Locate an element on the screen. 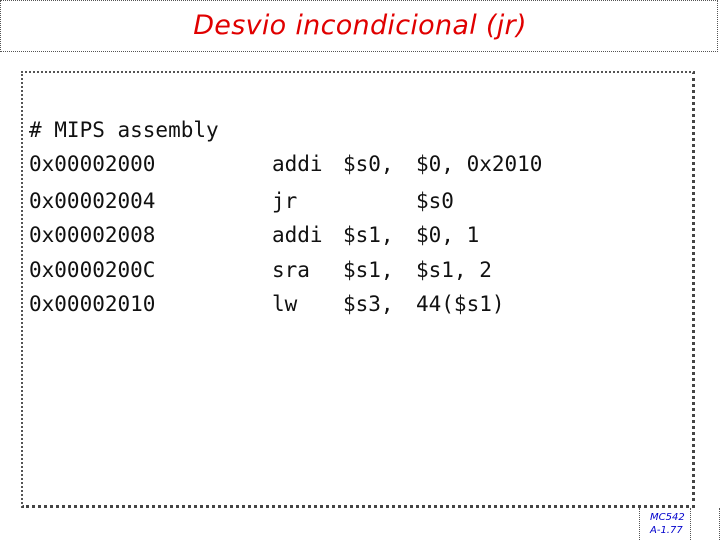 The width and height of the screenshot is (720, 540). opcode-4: lw is located at coordinates (285, 304).